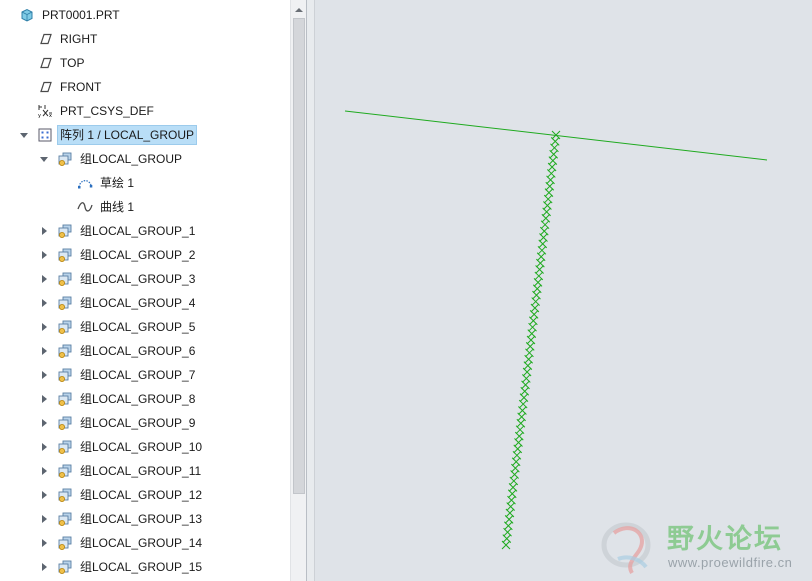 Image resolution: width=812 pixels, height=581 pixels. I want to click on point-cross-marker-icon, so click(506, 545).